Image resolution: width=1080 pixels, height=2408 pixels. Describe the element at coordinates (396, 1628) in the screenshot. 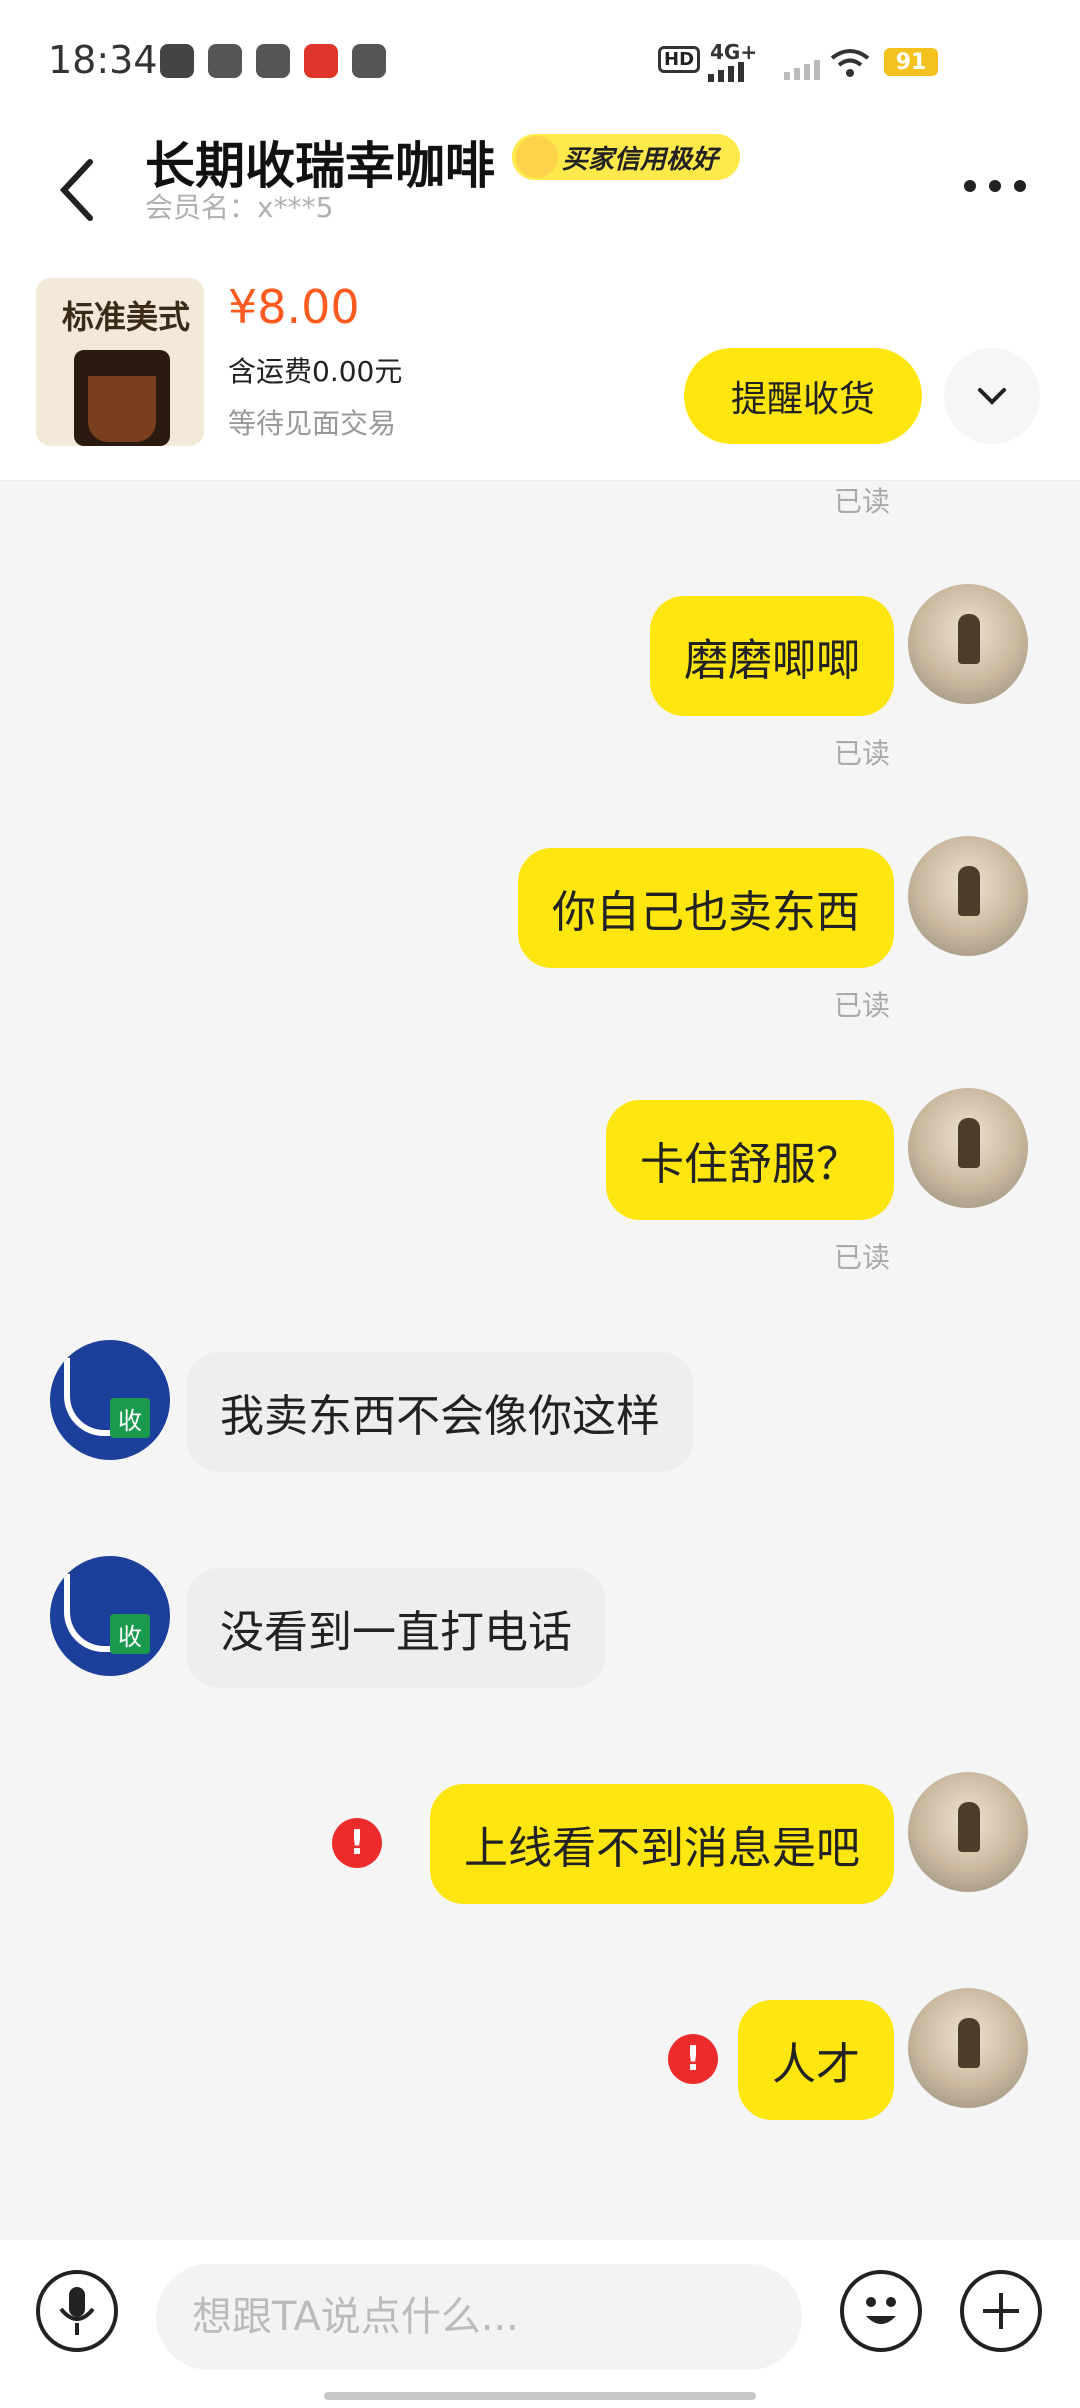

I see `message-bubble: 没看到一直打电话` at that location.